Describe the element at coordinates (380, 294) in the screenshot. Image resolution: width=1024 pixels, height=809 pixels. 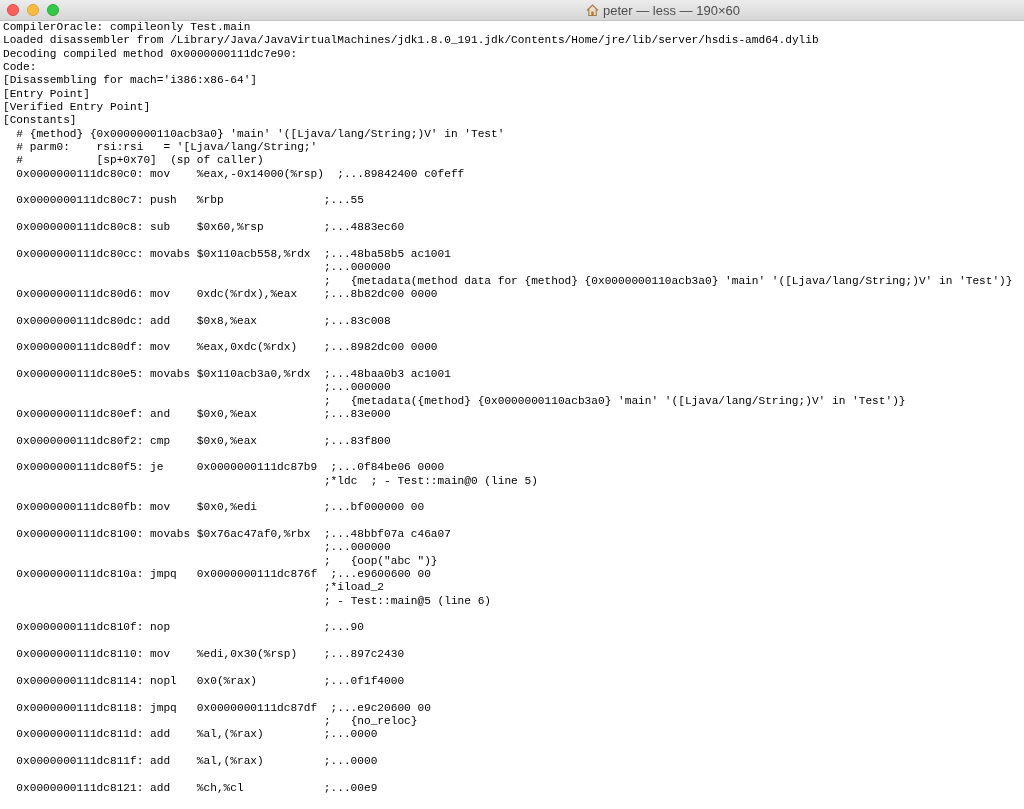
I see `code-comment: ;...8b82dc00 0000` at that location.